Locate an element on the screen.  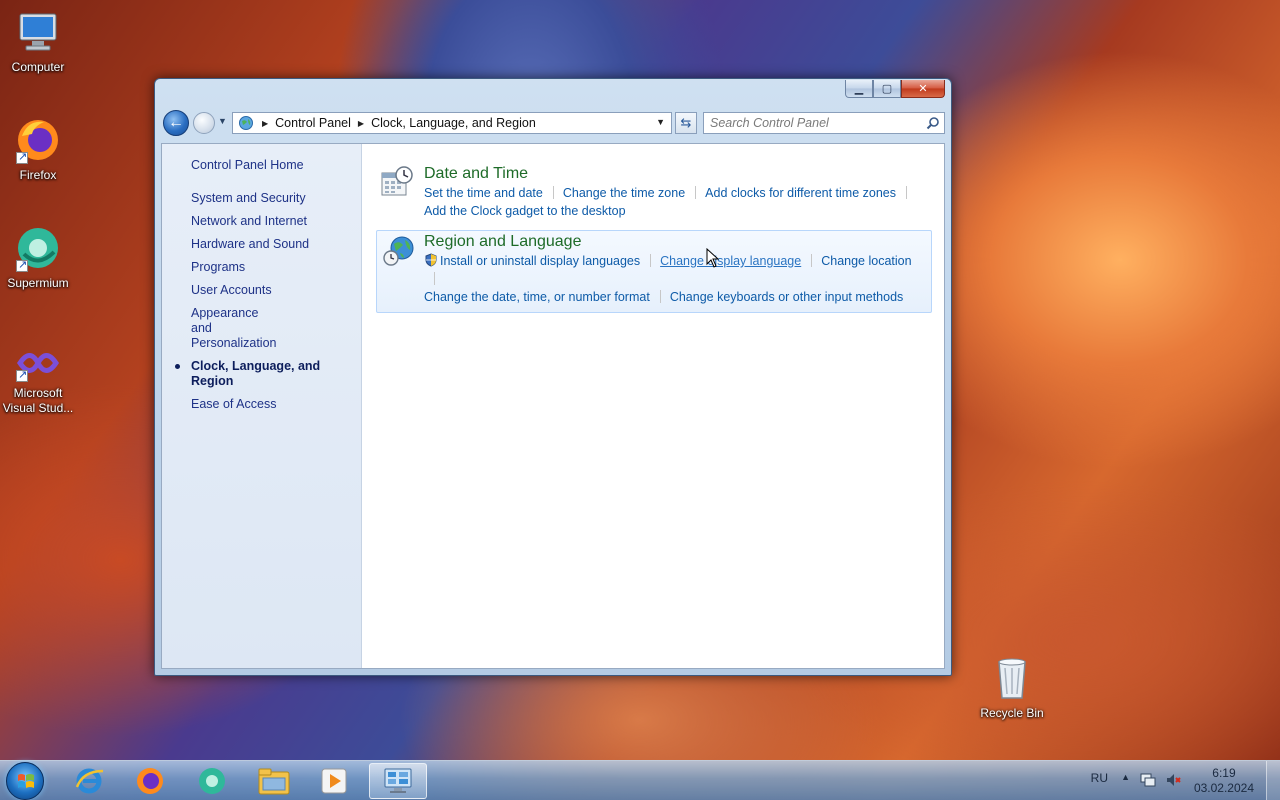
system-tray: RU ▲ 6:19 03.02.2024 is located at coordinates (1175, 780).